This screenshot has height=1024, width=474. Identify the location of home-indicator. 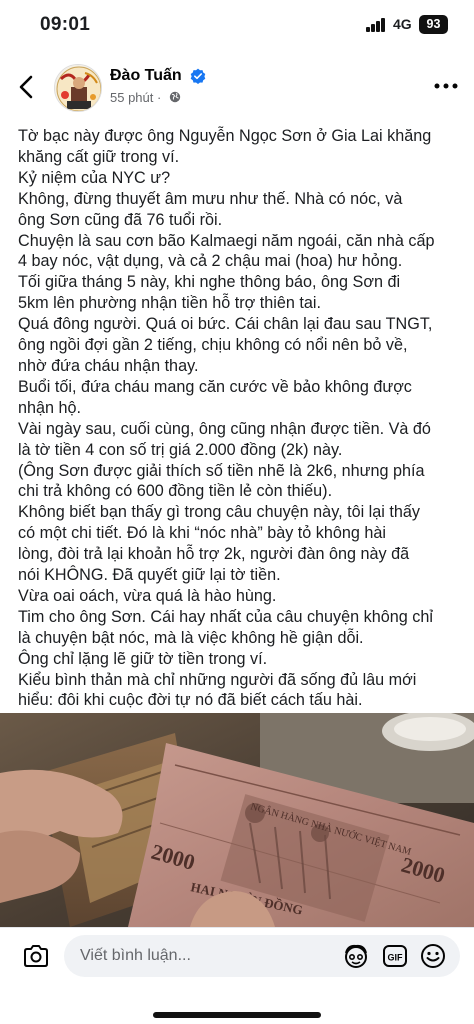
(237, 1015).